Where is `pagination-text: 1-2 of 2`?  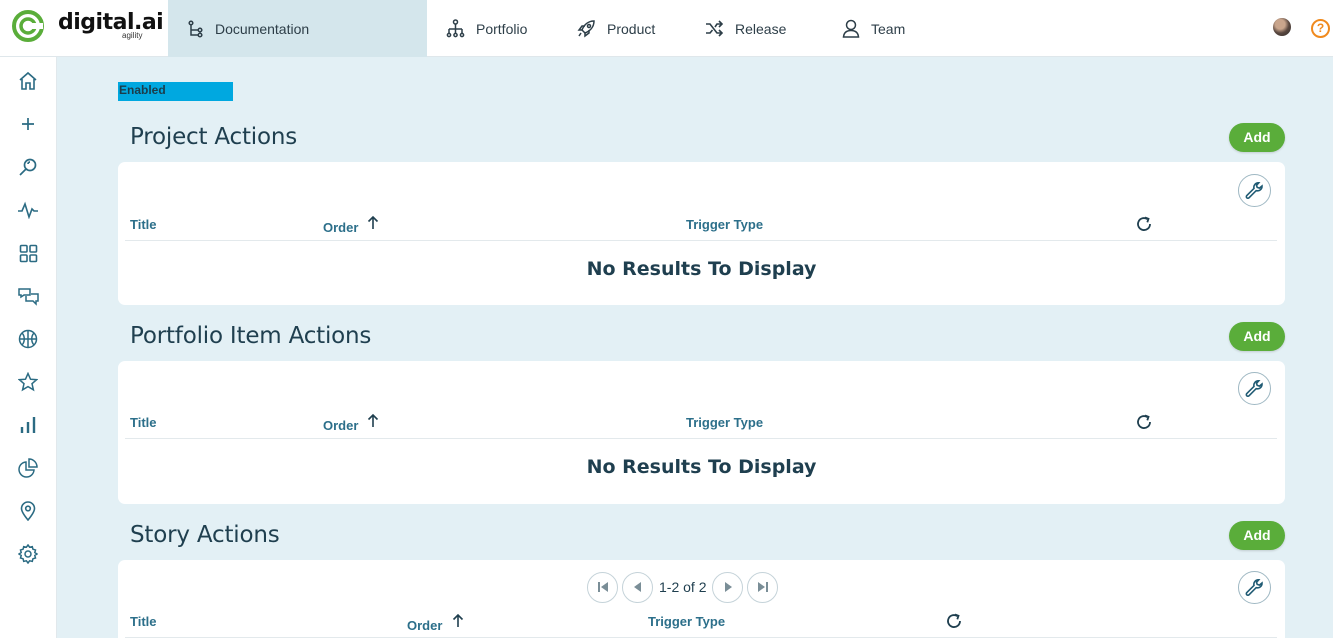
pagination-text: 1-2 of 2 is located at coordinates (683, 587).